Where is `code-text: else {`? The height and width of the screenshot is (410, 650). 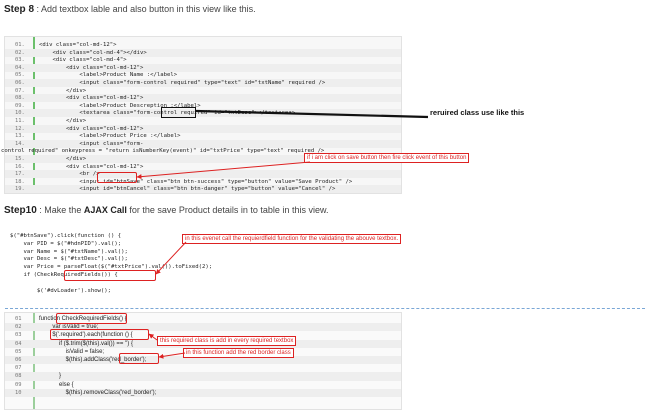
code-text: else { is located at coordinates (56, 384).